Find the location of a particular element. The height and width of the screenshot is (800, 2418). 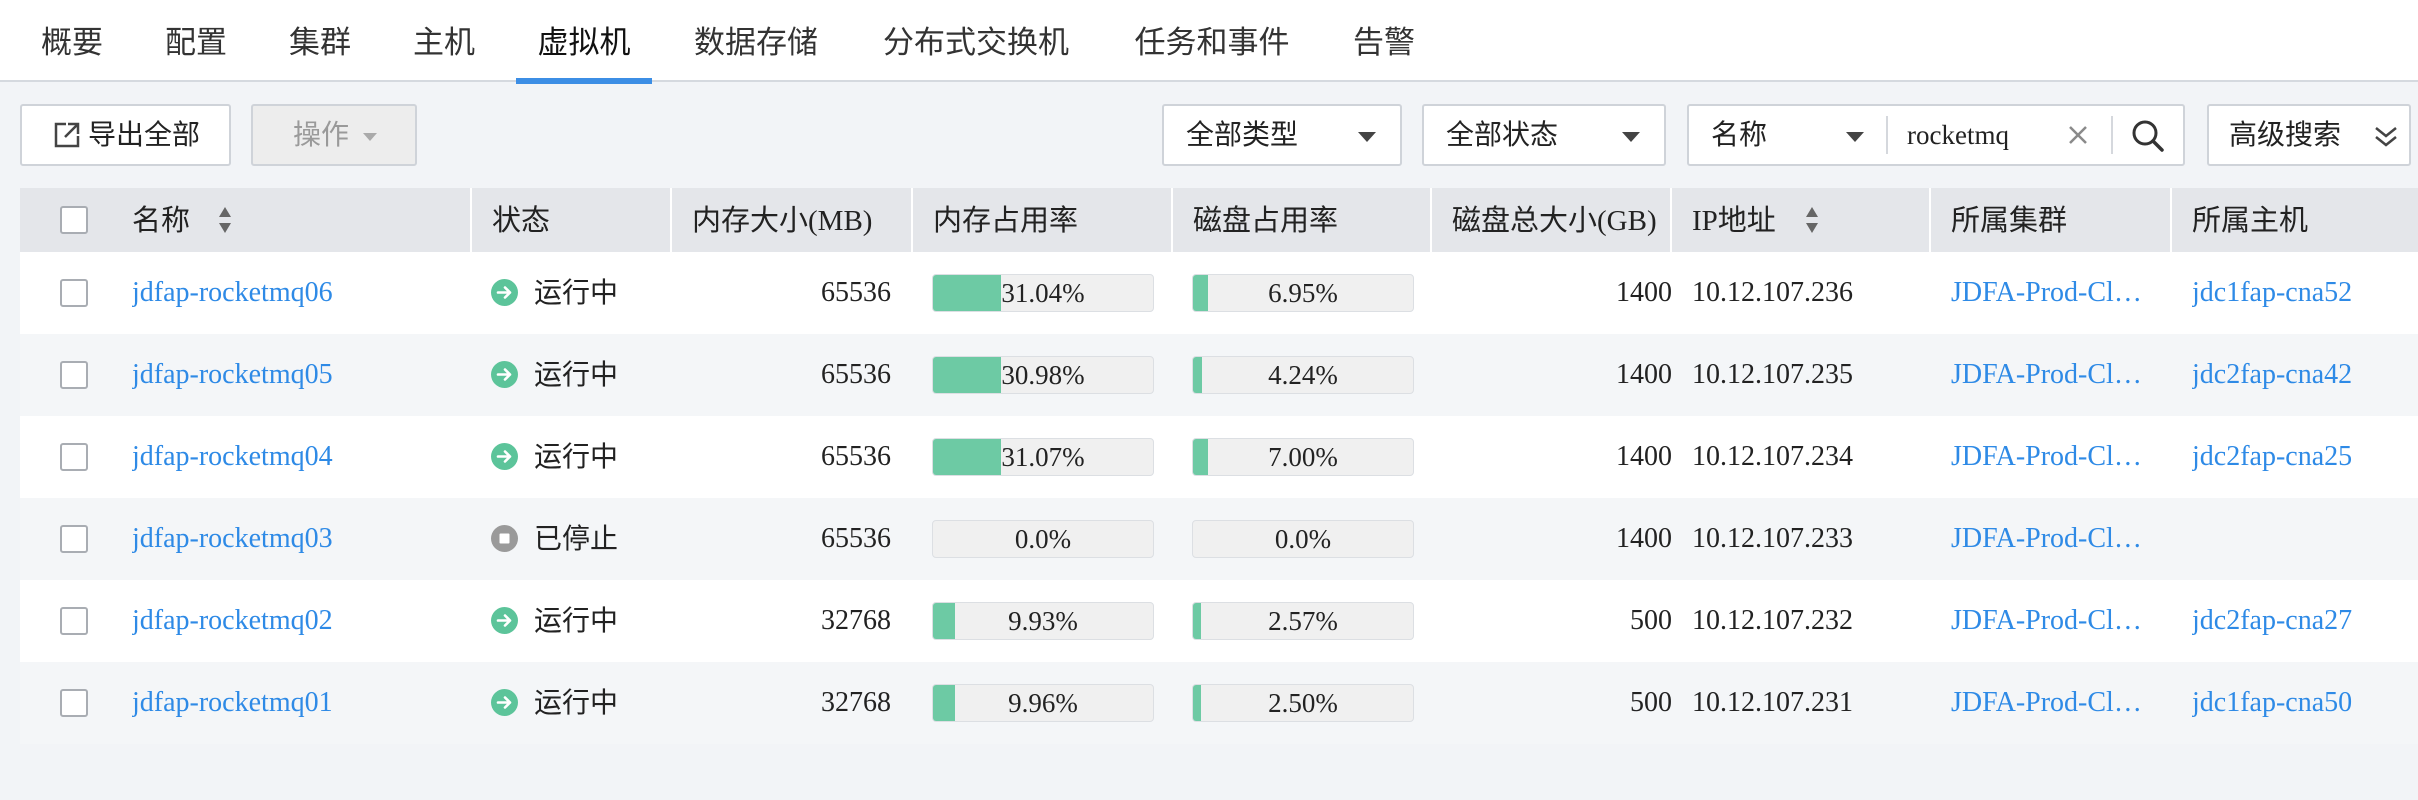

column-header-ip: IP地址 is located at coordinates (1734, 220).